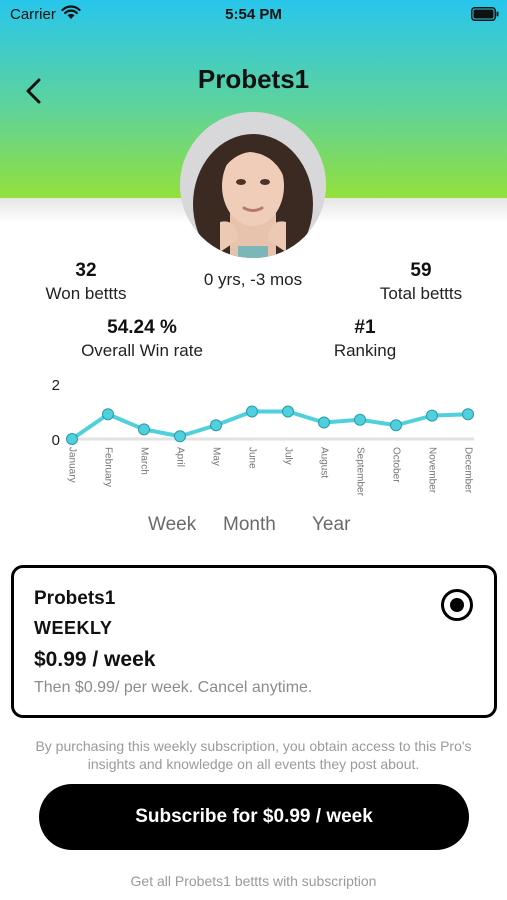  I want to click on tab-year: Year, so click(331, 525).